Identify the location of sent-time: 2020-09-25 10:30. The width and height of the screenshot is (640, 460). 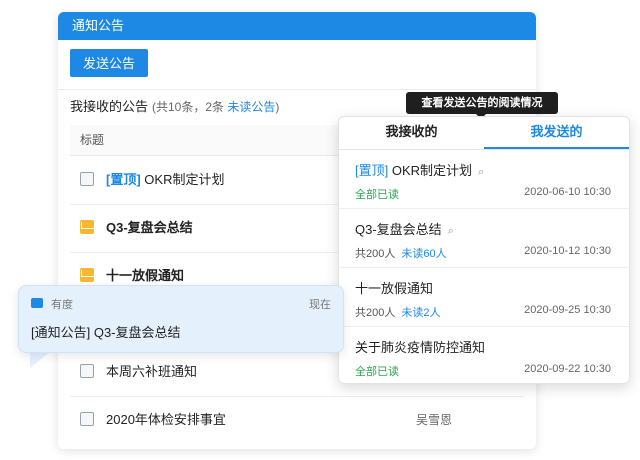
(567, 310).